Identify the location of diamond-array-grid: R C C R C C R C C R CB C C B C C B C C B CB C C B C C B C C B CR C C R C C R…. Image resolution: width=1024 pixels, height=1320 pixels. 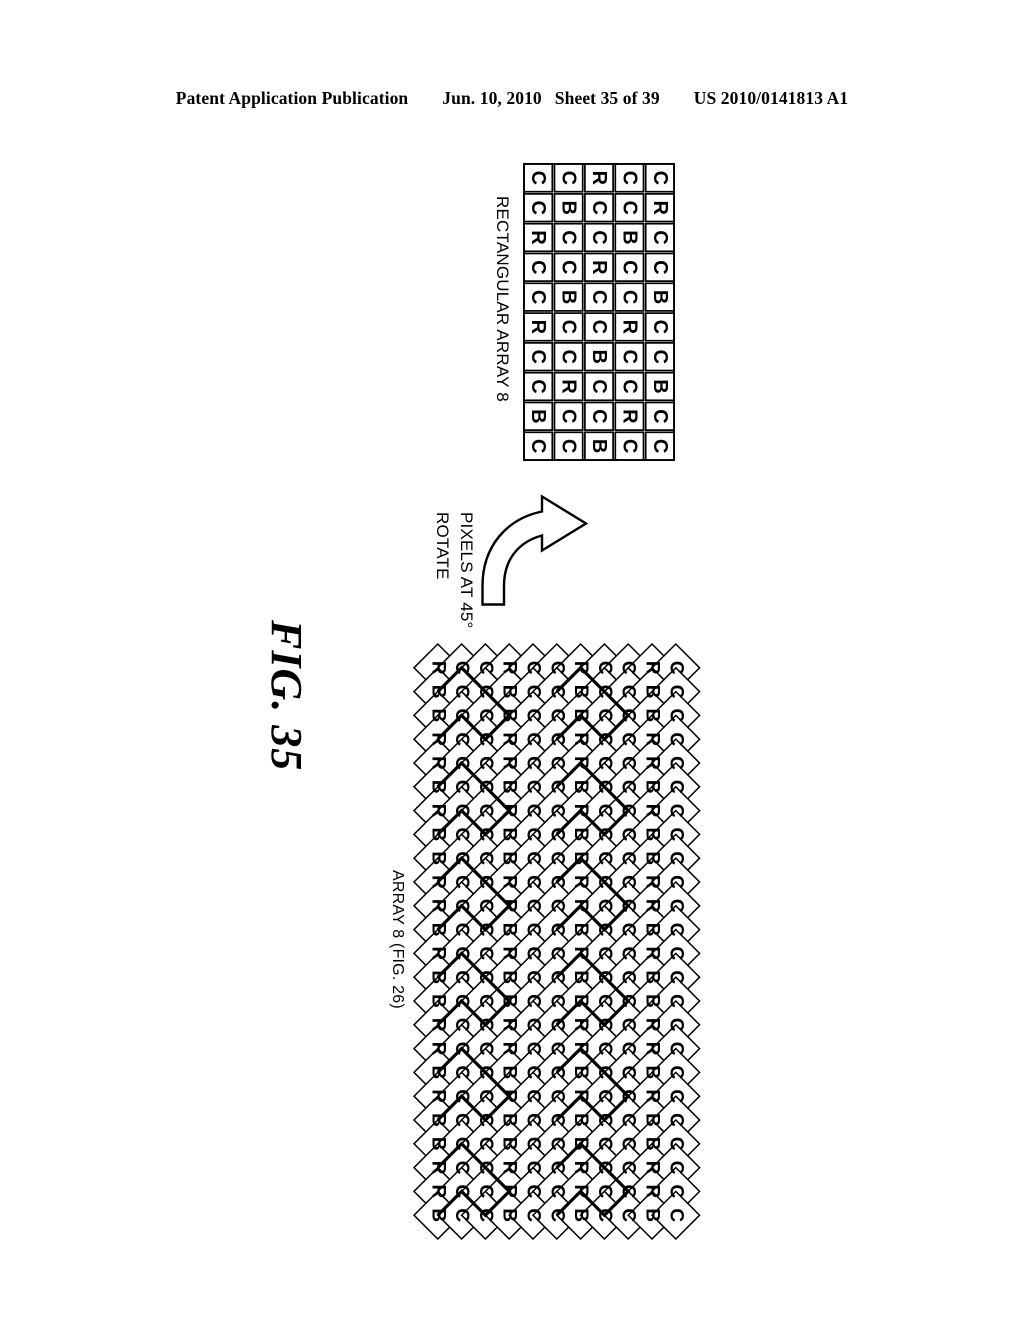
(556, 941).